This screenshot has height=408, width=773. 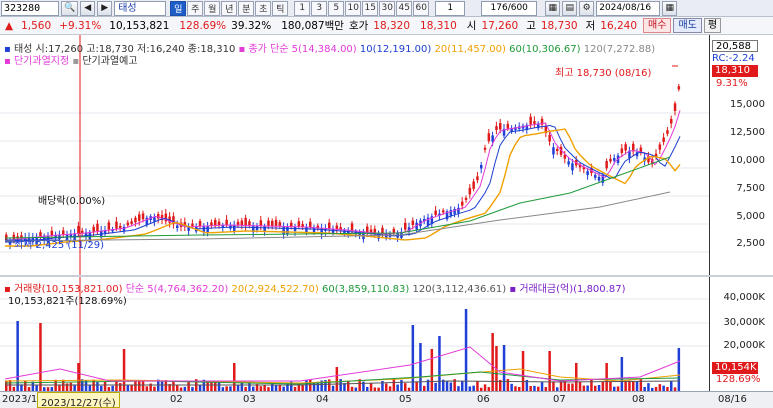 I want to click on legend-vol-ma120: 120(3,112,436.61), so click(x=459, y=289).